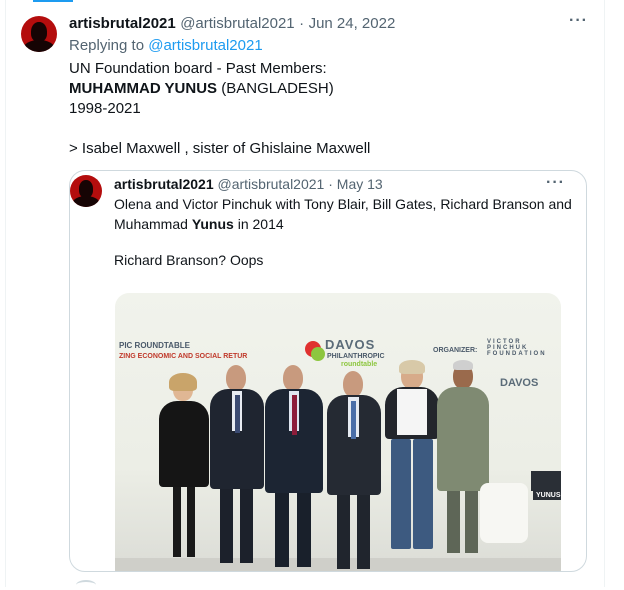  What do you see at coordinates (143, 88) in the screenshot?
I see `bold-name: MUHAMMAD YUNUS` at bounding box center [143, 88].